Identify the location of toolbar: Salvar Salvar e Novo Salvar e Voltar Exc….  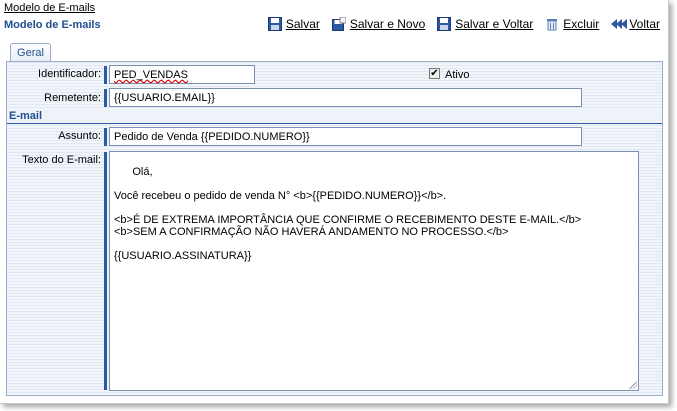
(463, 23).